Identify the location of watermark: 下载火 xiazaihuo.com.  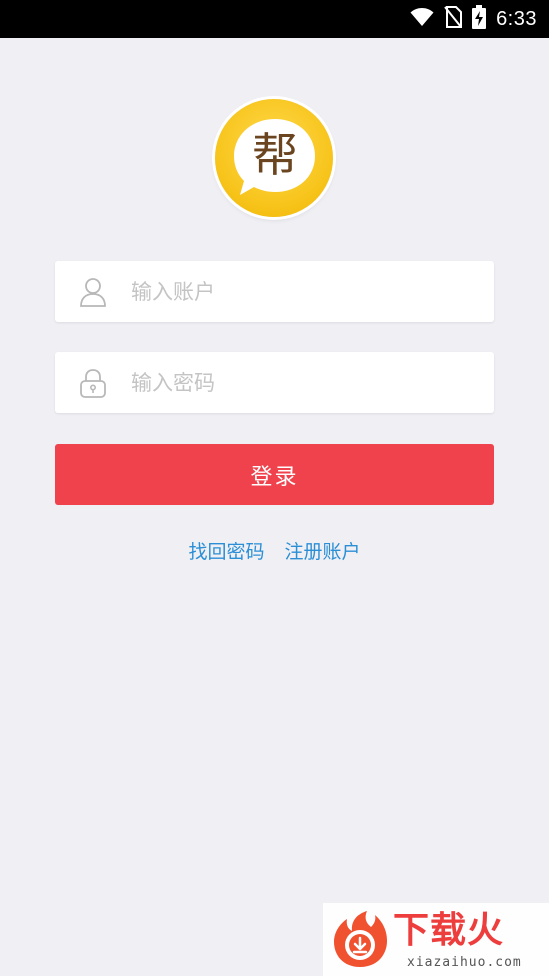
(436, 939).